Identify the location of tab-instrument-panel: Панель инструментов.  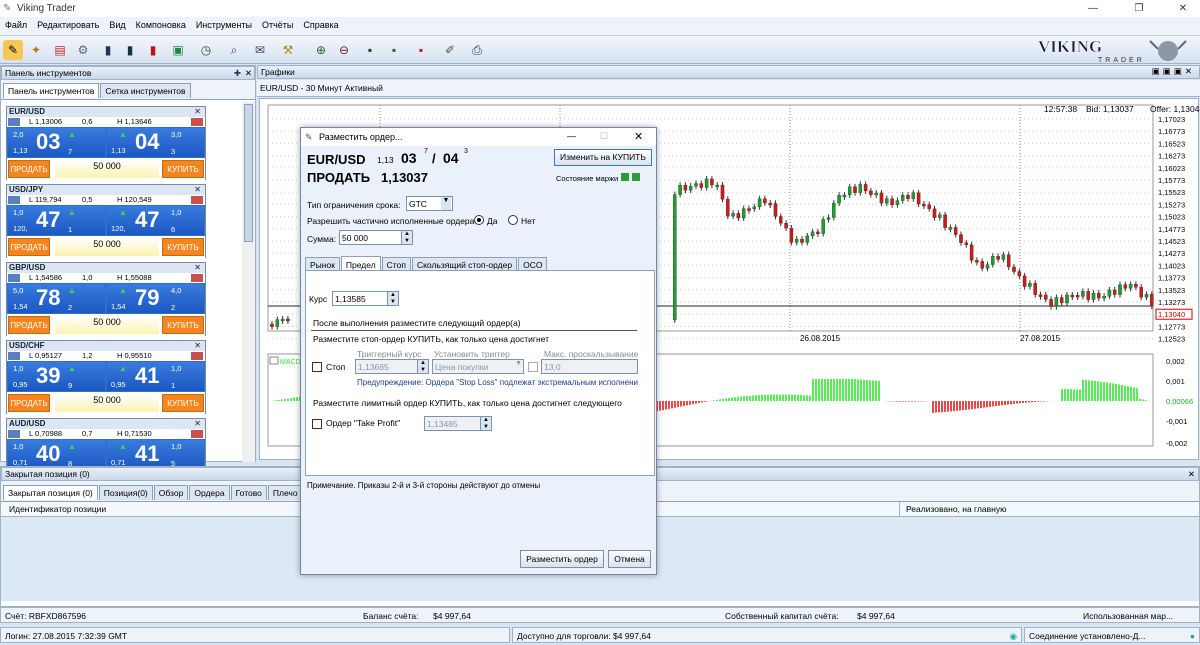
(51, 90).